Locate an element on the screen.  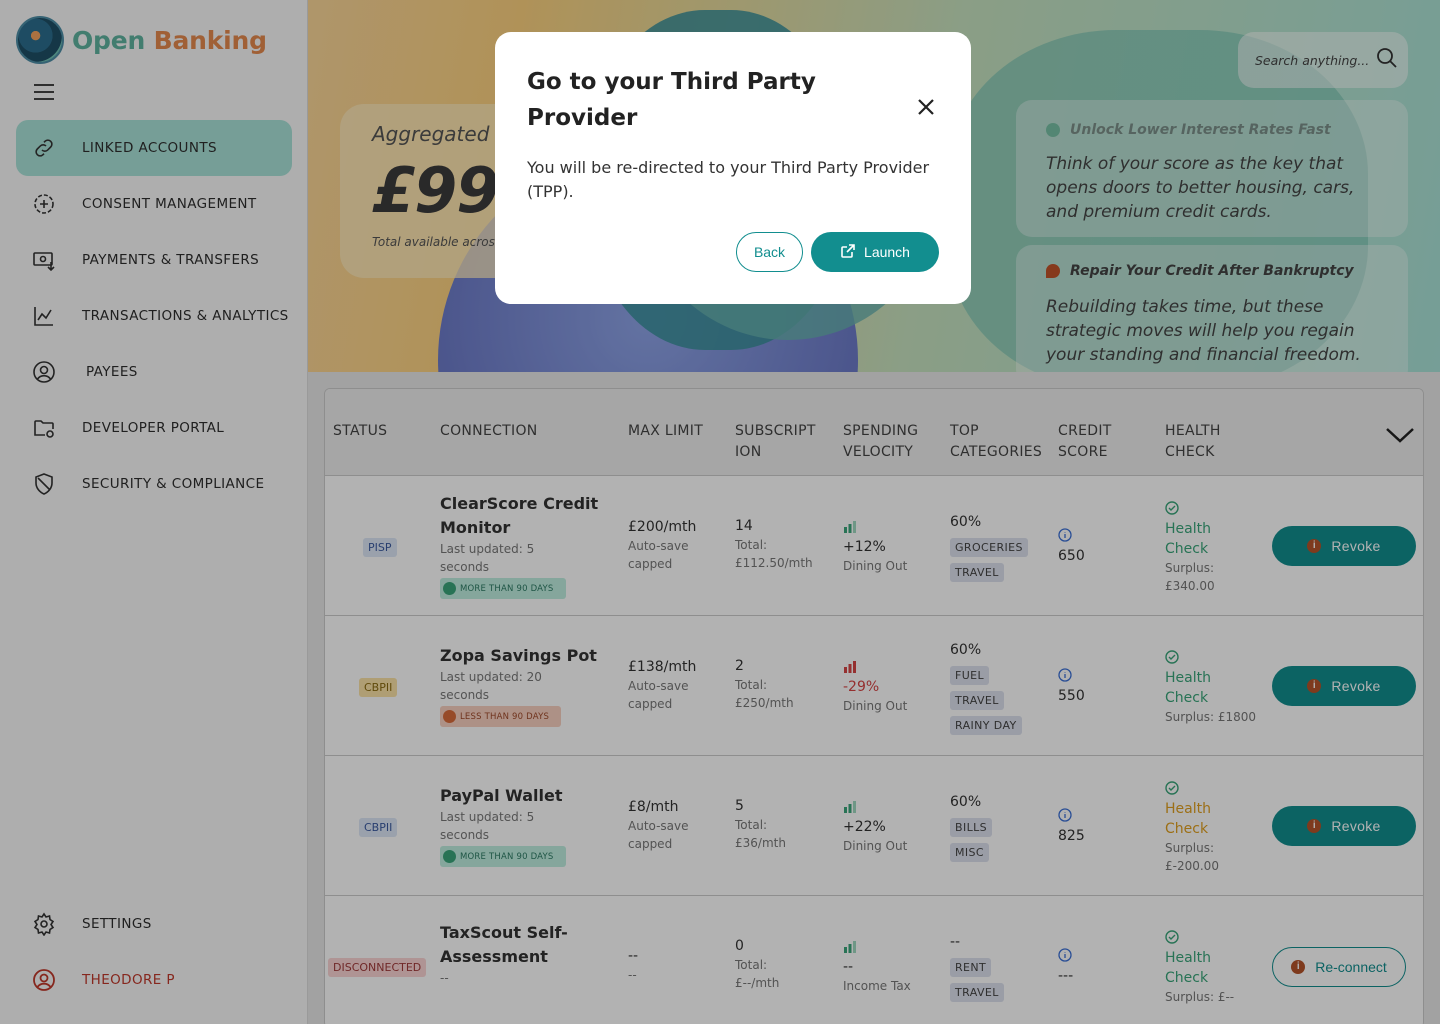
back-button: Back is located at coordinates (769, 252).